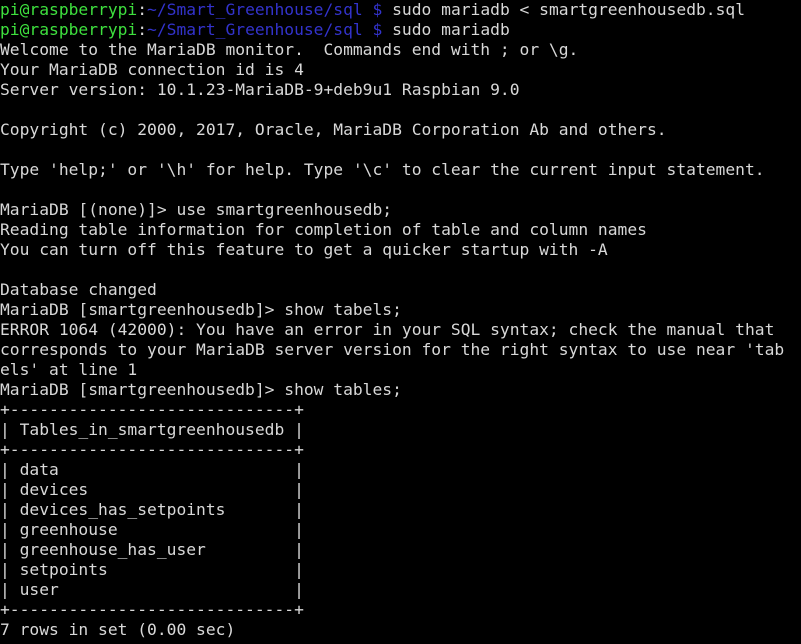 This screenshot has height=644, width=801. Describe the element at coordinates (152, 429) in the screenshot. I see `terminal-line-text: | Tables_in_smartgreenhousedb |` at that location.